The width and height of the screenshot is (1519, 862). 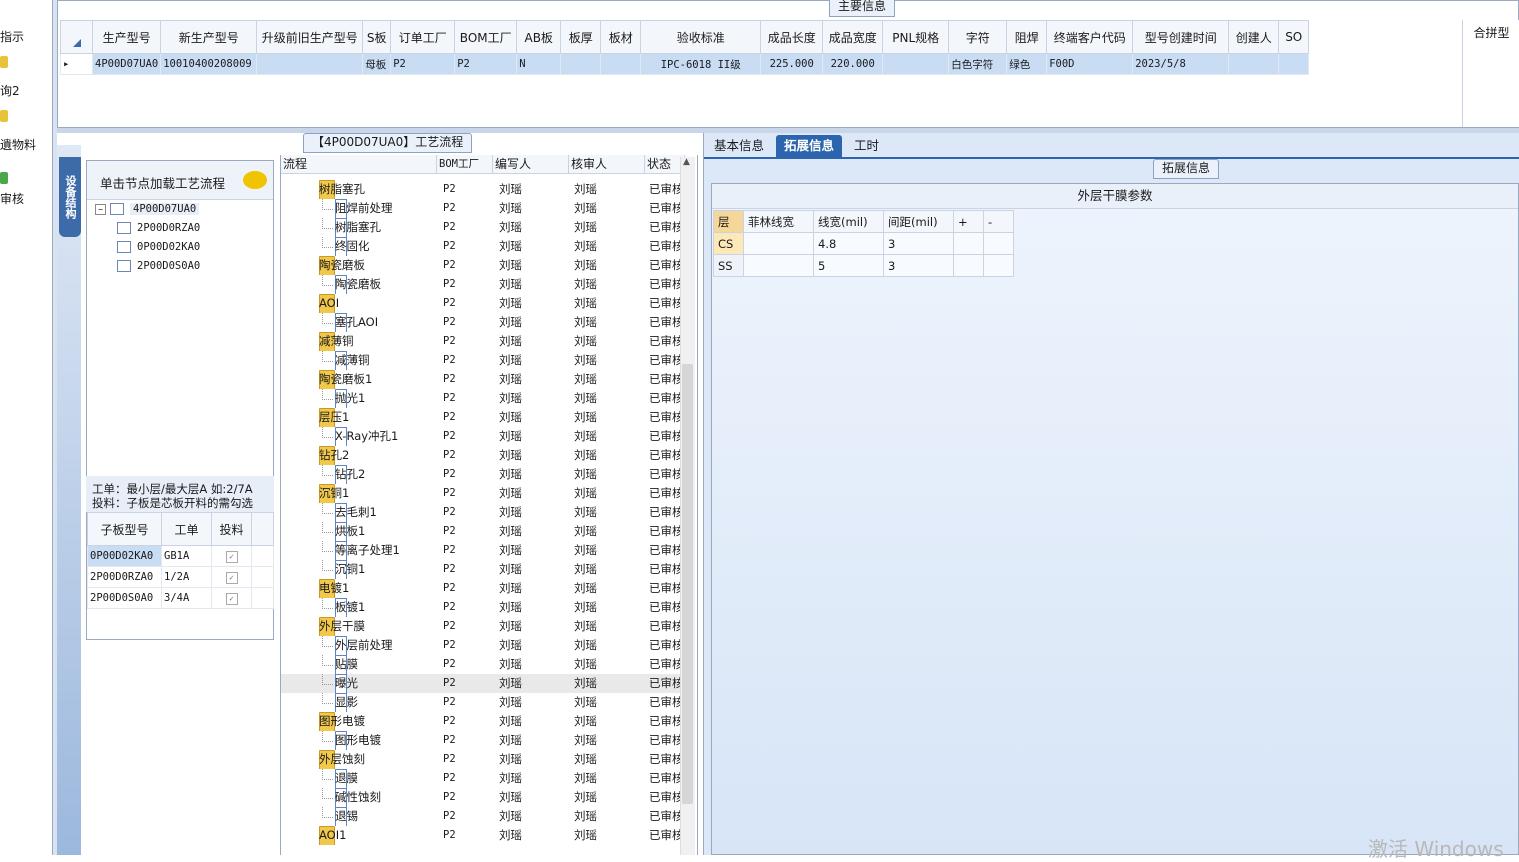 What do you see at coordinates (665, 164) in the screenshot?
I see `col-status: 状态` at bounding box center [665, 164].